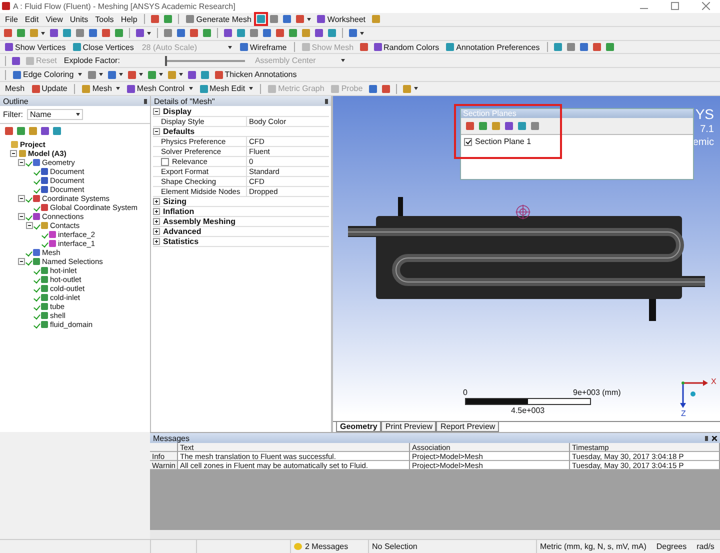  Describe the element at coordinates (255, 75) in the screenshot. I see `toolbar-button: Thicken Annotations` at that location.